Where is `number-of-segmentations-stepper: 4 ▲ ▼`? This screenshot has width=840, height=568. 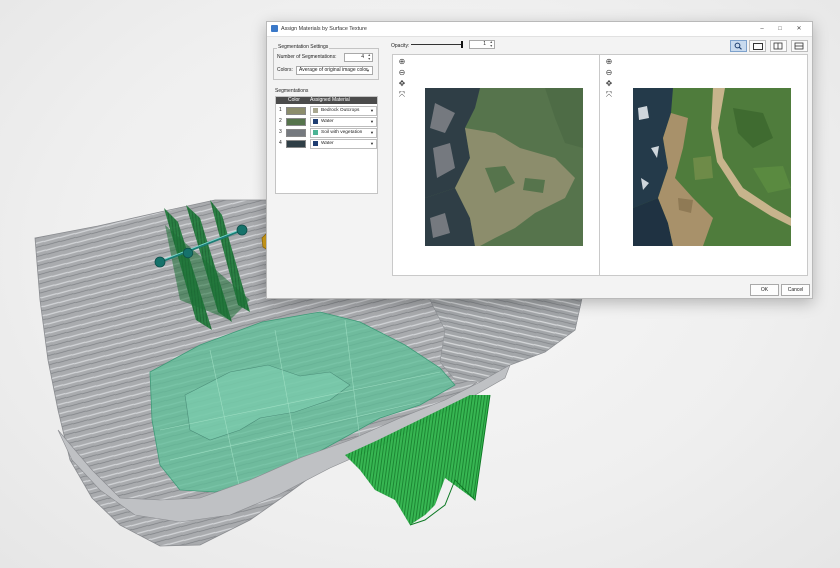 number-of-segmentations-stepper: 4 ▲ ▼ is located at coordinates (358, 57).